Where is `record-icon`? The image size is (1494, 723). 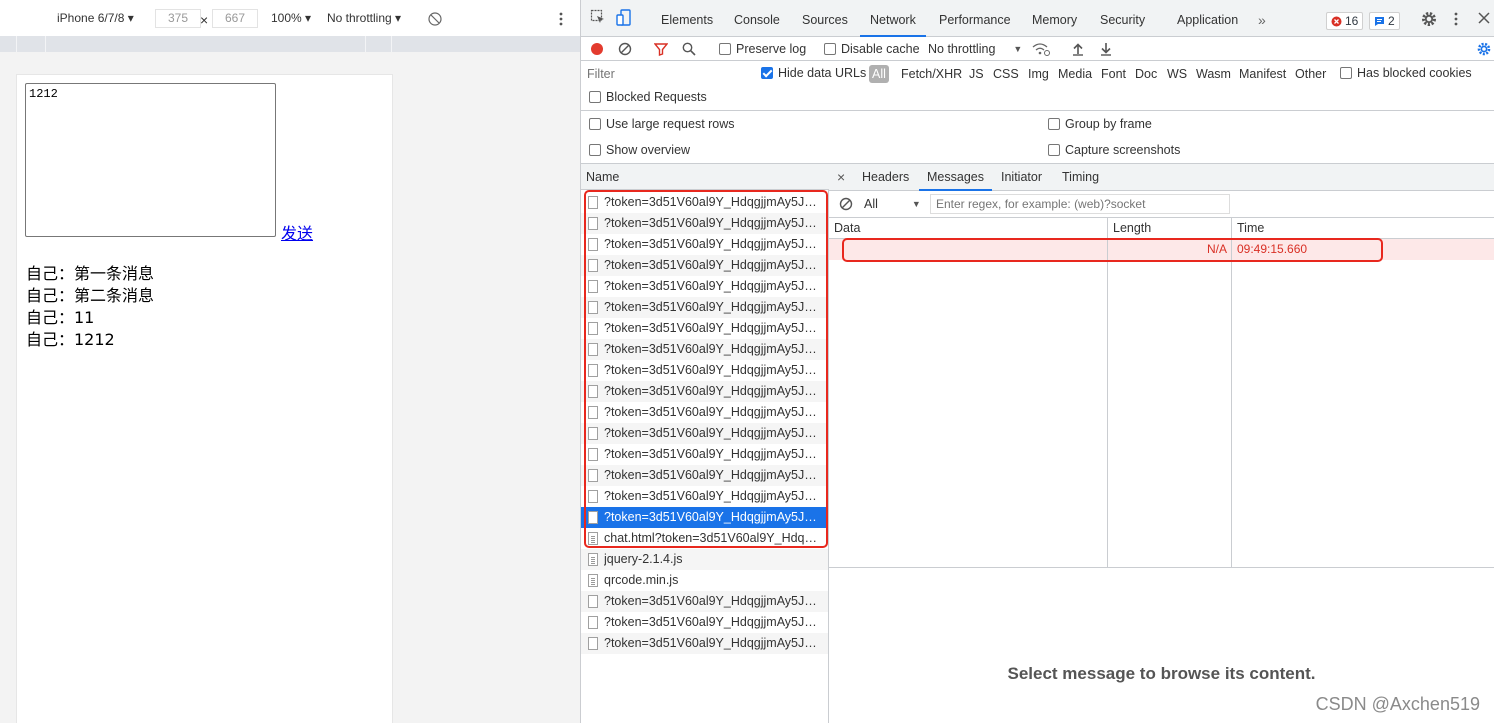
record-icon is located at coordinates (597, 49).